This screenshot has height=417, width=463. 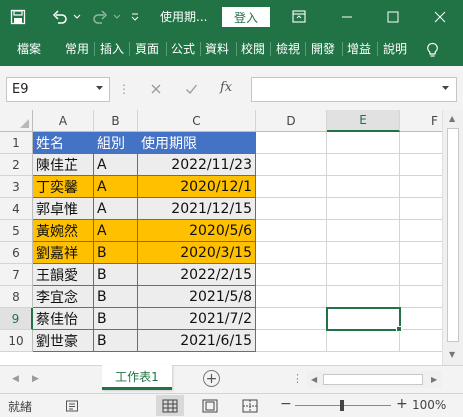 I want to click on scroll-left-icon: ◀, so click(x=314, y=379).